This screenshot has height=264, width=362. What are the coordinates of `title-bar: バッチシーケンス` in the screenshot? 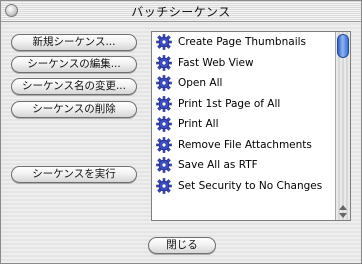 It's located at (181, 11).